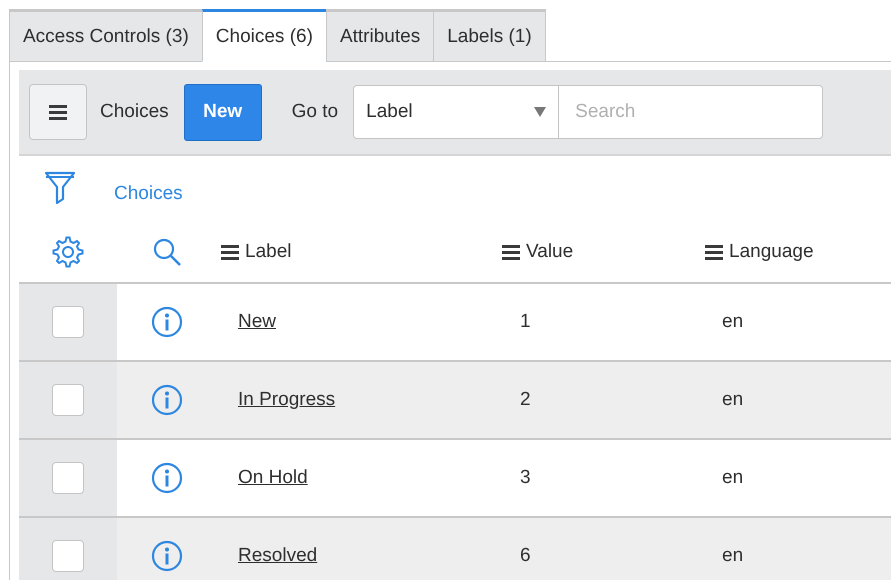  Describe the element at coordinates (540, 112) in the screenshot. I see `caret-icon` at that location.